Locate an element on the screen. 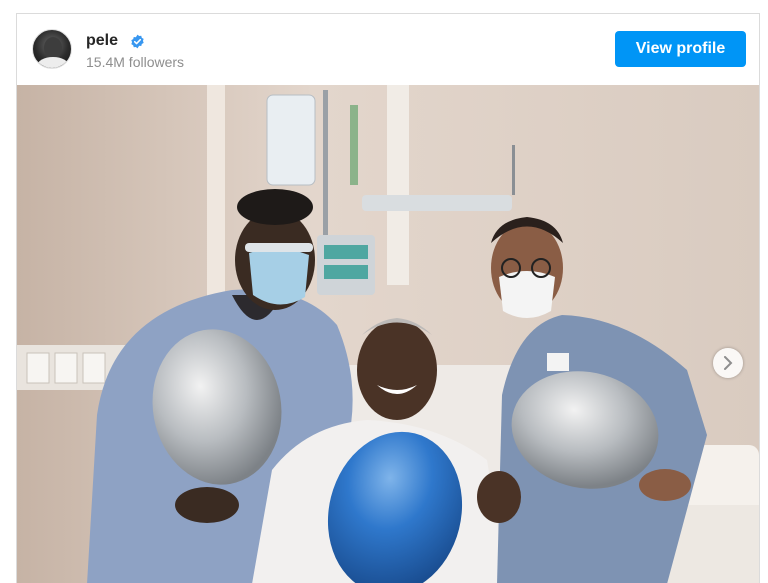  username: pele is located at coordinates (102, 41).